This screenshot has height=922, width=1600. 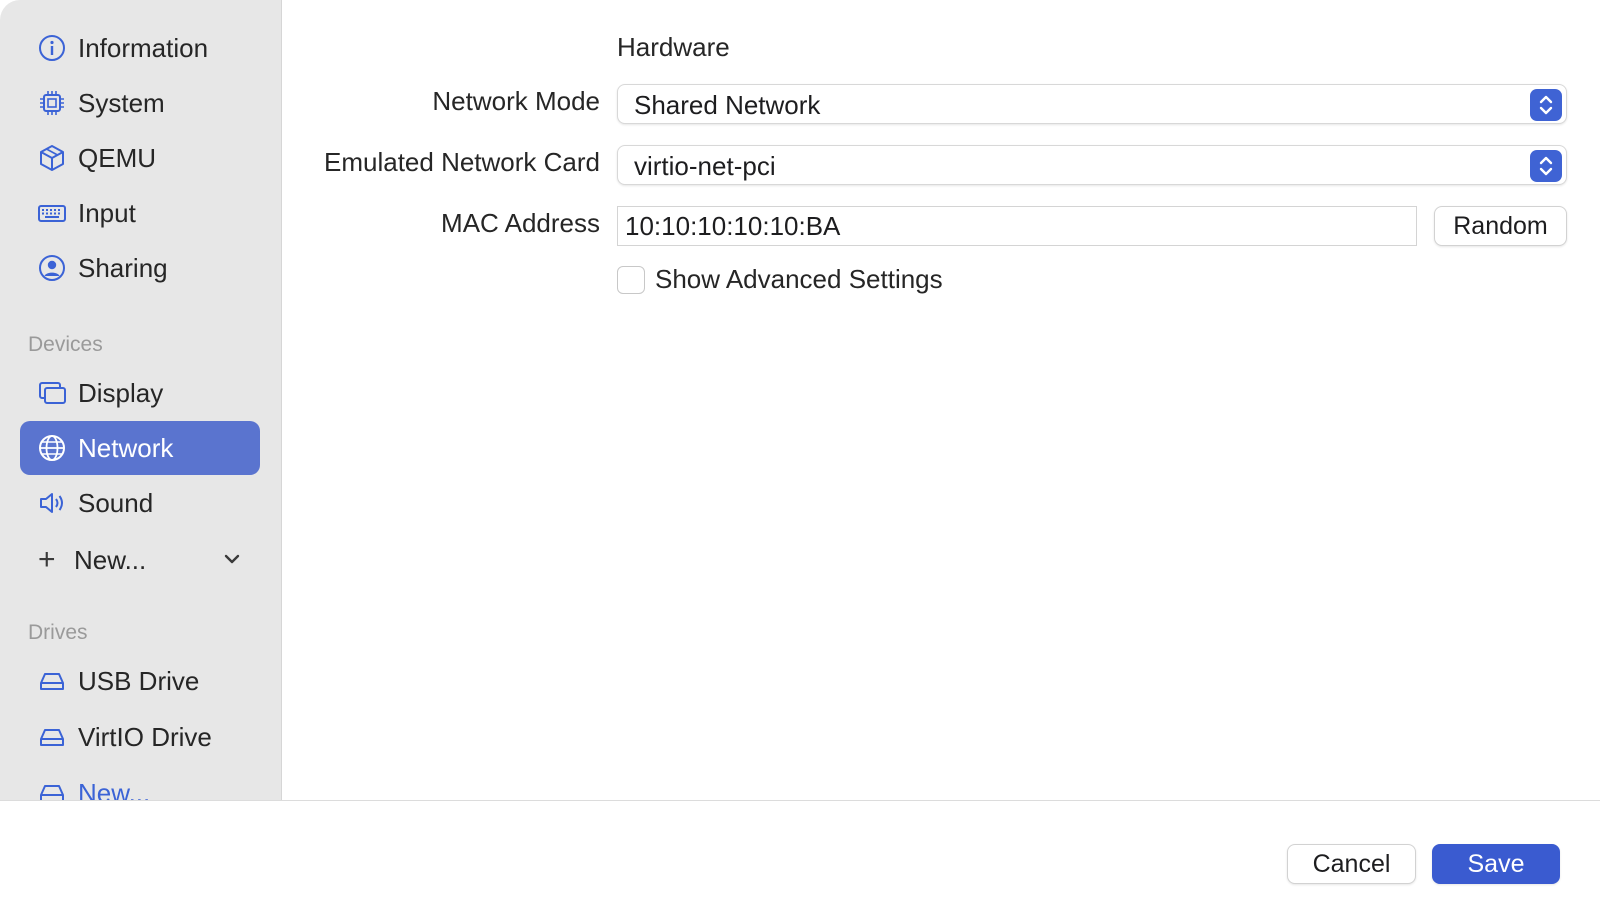 What do you see at coordinates (516, 101) in the screenshot?
I see `network-mode-label: Network Mode` at bounding box center [516, 101].